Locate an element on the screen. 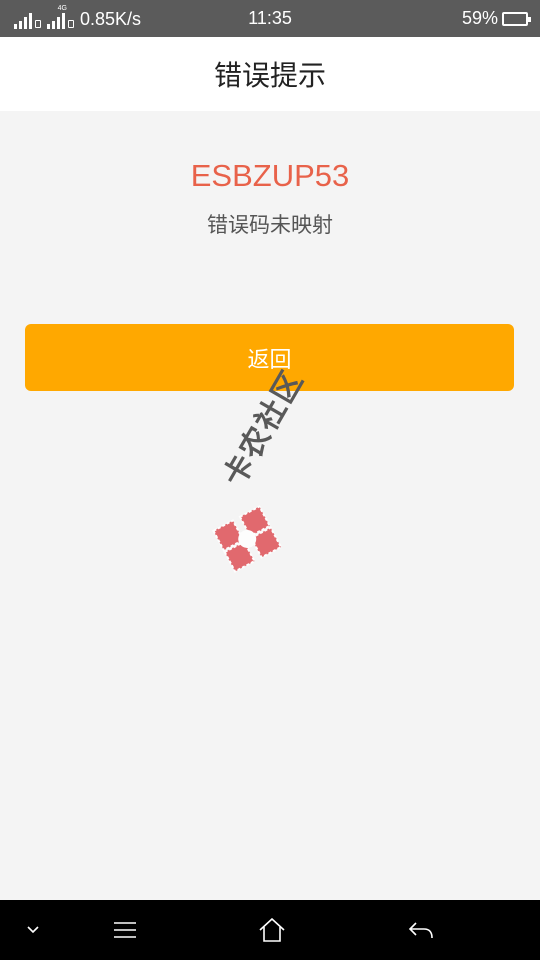 The height and width of the screenshot is (960, 540). home-icon is located at coordinates (272, 930).